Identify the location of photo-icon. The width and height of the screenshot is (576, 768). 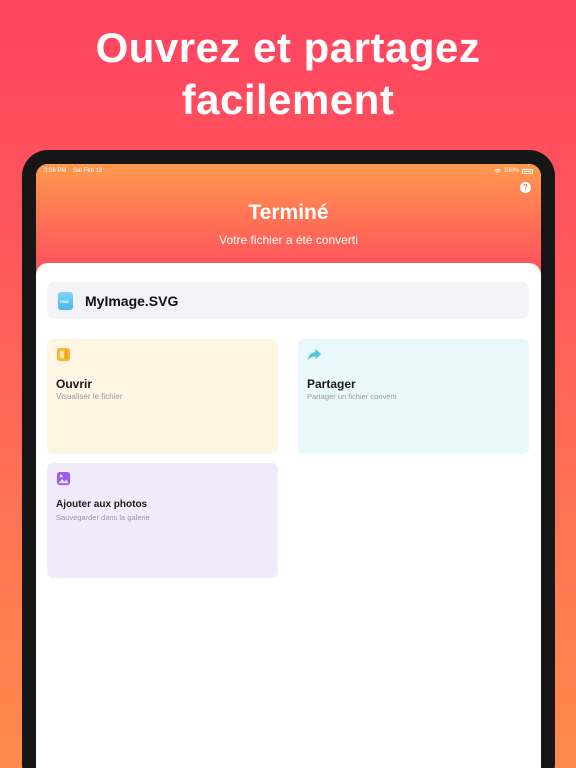
(63, 478).